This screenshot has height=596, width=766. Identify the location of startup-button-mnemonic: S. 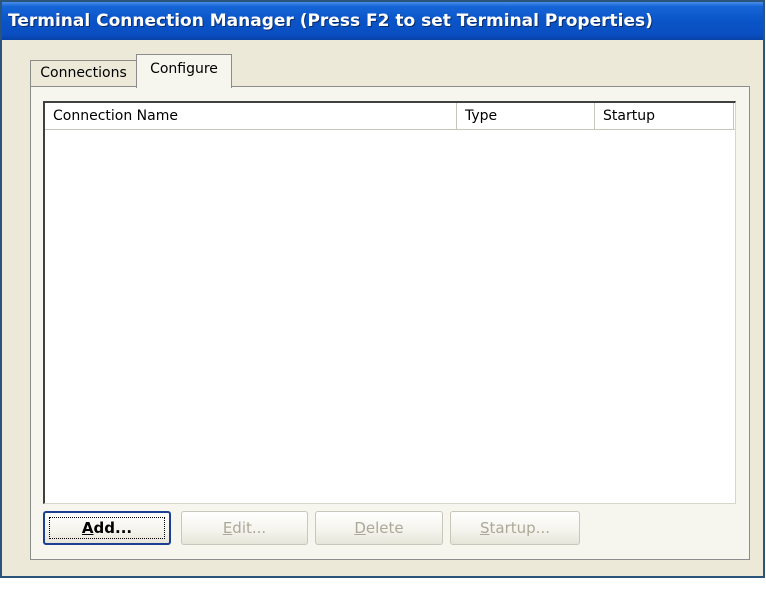
(485, 528).